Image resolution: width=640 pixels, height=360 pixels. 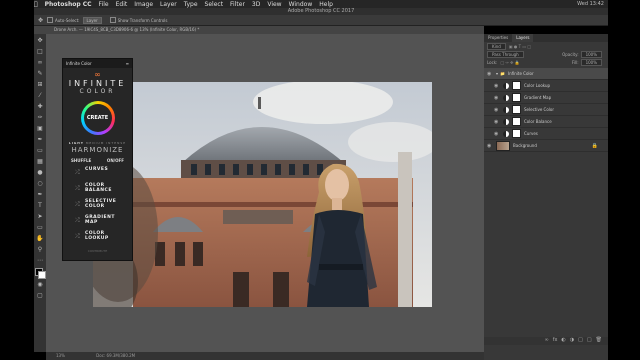 I want to click on layer-row: ◉ Gradient Map, so click(x=546, y=98).